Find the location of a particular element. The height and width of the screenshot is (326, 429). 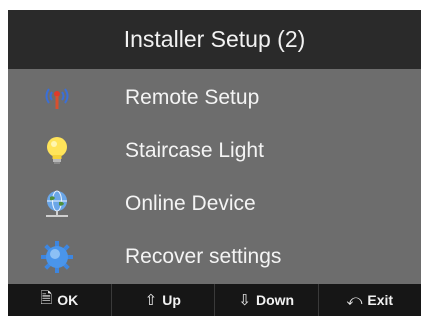

down-button: ⇩ Down is located at coordinates (267, 300).